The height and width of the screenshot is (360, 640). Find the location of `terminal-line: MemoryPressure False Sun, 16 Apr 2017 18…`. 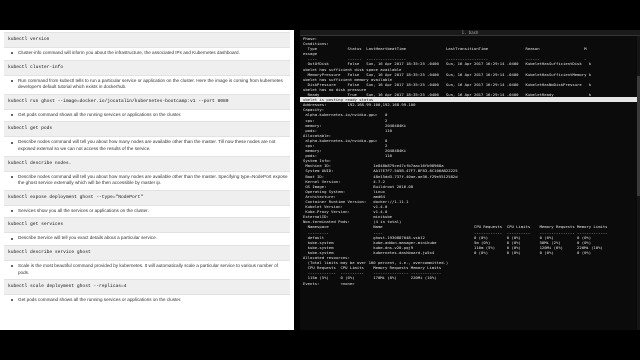

terminal-line: MemoryPressure False Sun, 16 Apr 2017 18… is located at coordinates (447, 74).